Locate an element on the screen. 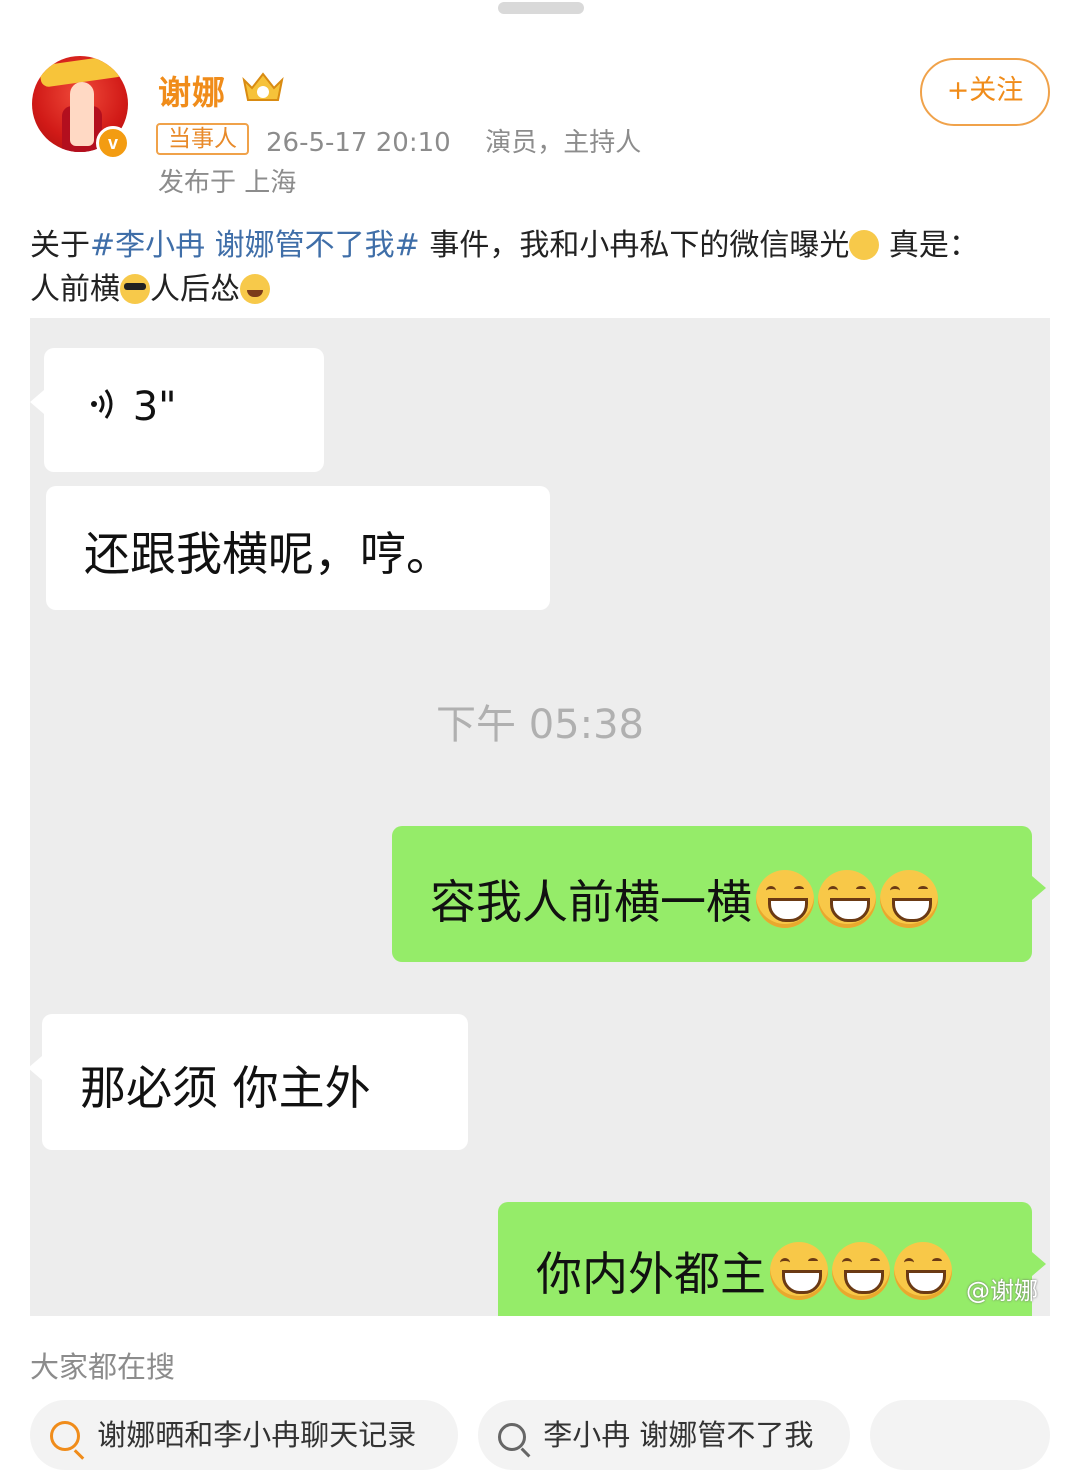  post-meta: 26-5-17 20:10 演员，主持人 is located at coordinates (453, 140).